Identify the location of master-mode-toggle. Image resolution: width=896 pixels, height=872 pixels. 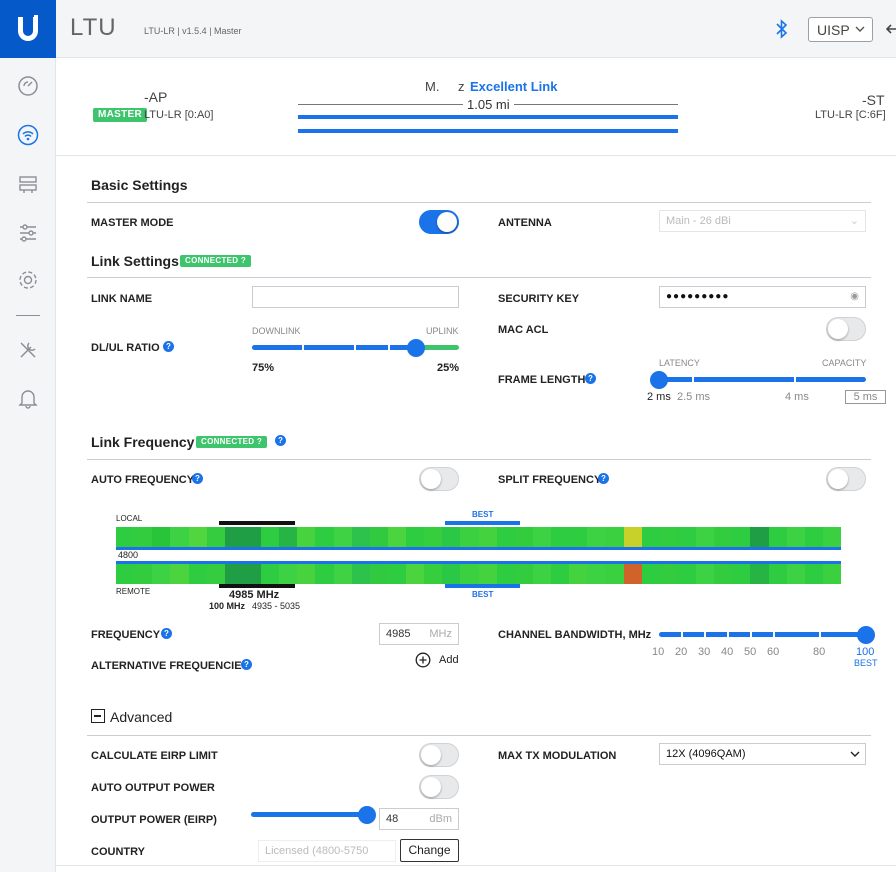
(439, 222).